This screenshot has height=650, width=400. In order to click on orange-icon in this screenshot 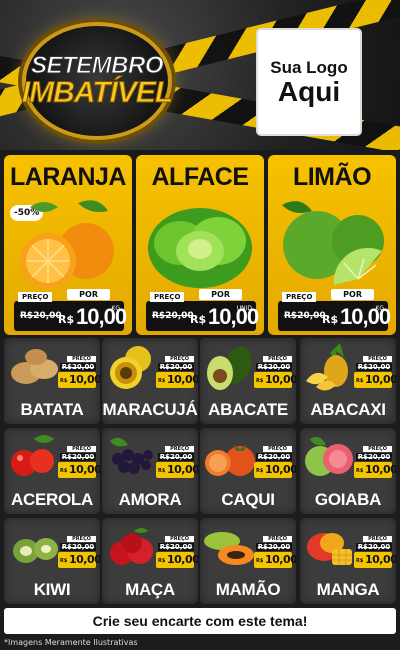, I will do `click(67, 244)`.